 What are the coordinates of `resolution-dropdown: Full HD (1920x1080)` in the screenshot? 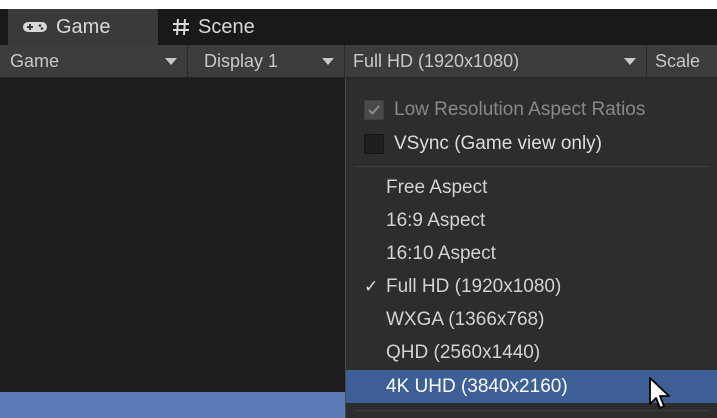 It's located at (496, 61).